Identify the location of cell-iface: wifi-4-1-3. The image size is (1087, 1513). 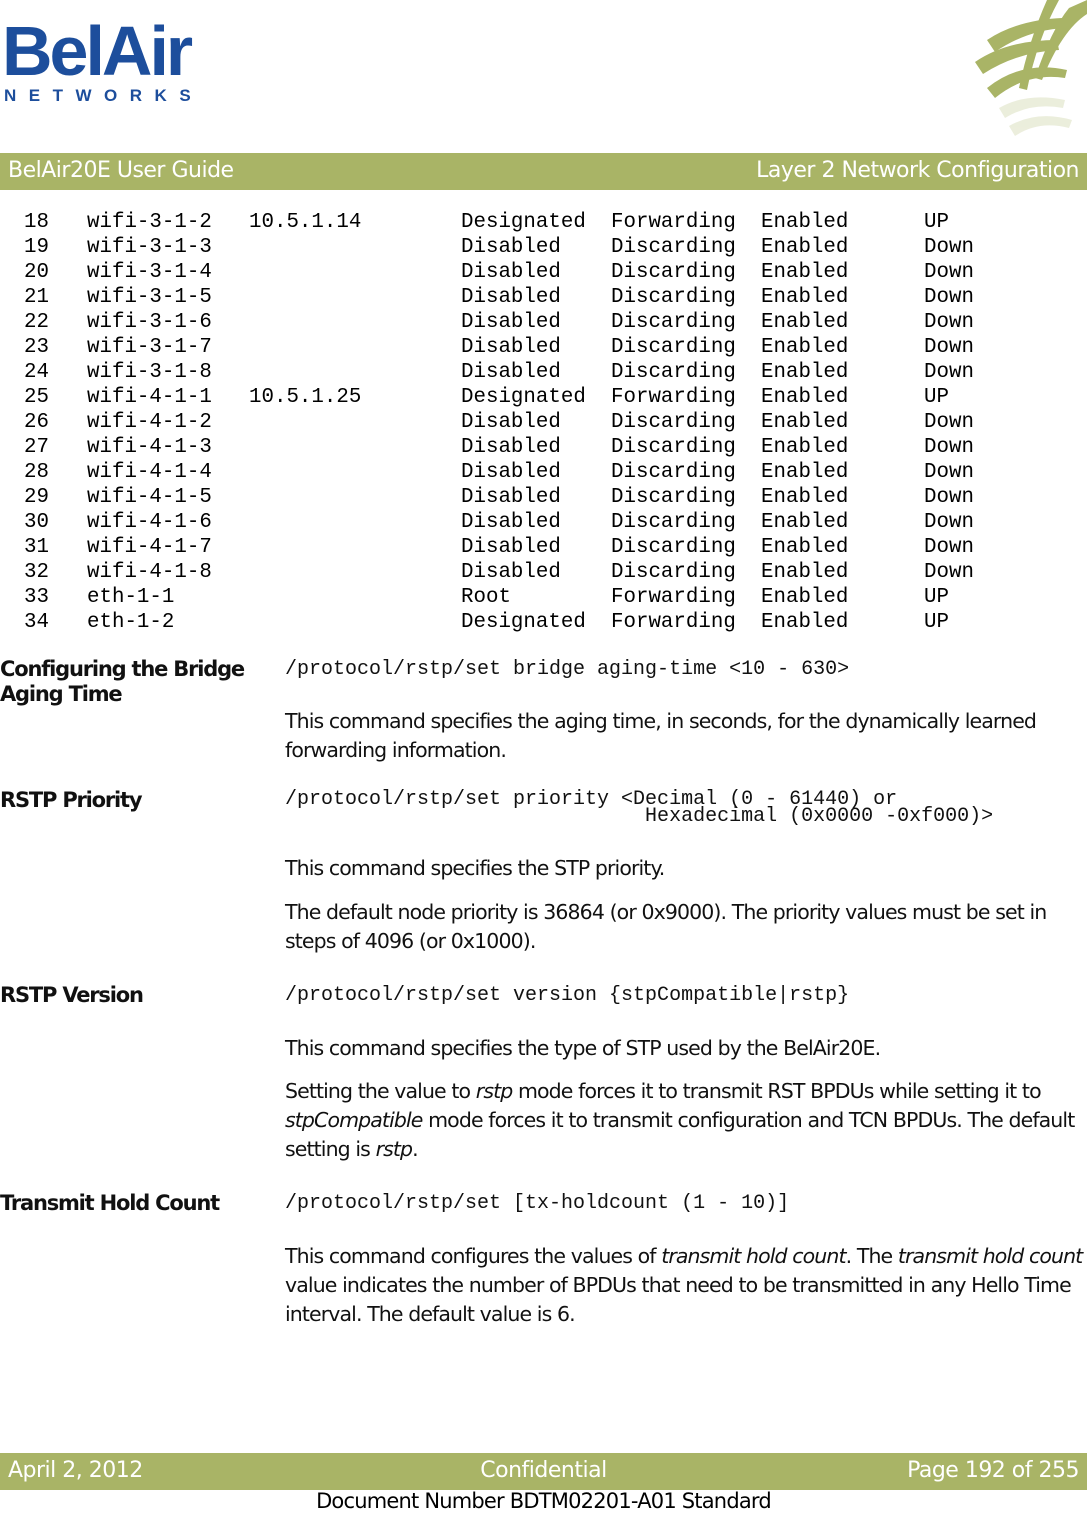
(149, 447).